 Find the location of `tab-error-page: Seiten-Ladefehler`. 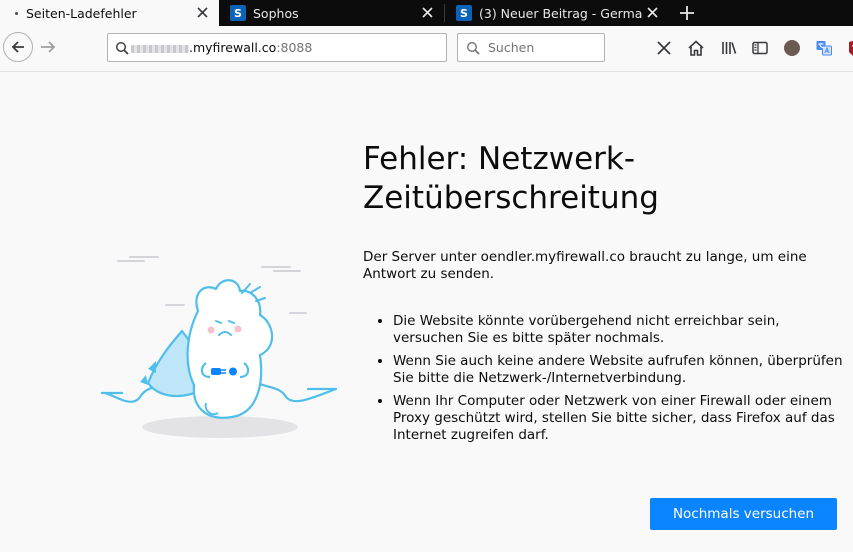

tab-error-page: Seiten-Ladefehler is located at coordinates (109, 13).